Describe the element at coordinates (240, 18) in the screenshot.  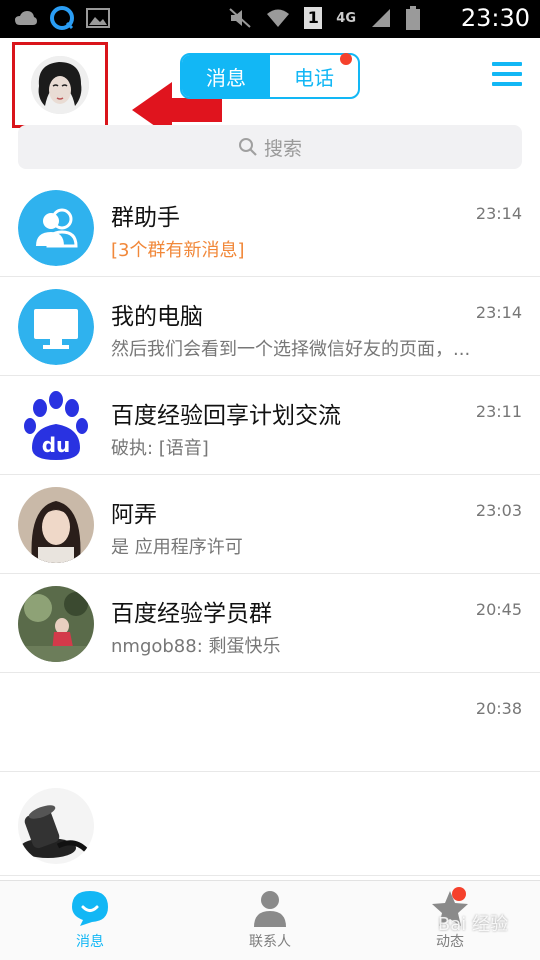
I see `mute-icon` at that location.